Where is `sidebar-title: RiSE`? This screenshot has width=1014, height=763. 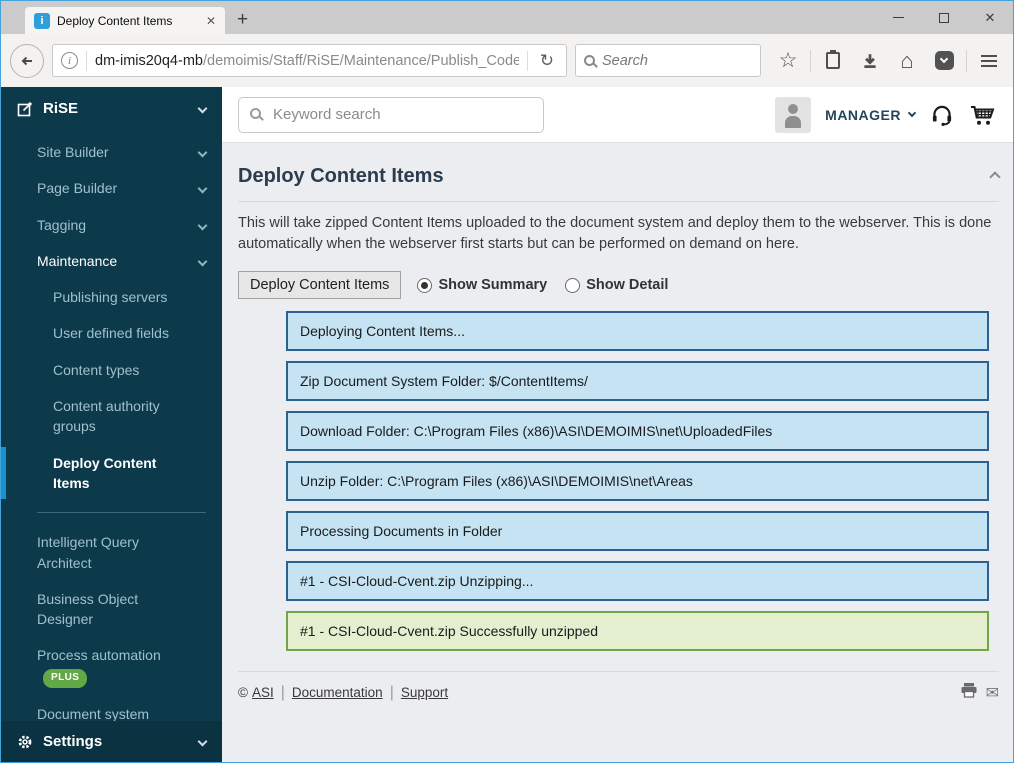
sidebar-title: RiSE is located at coordinates (61, 108).